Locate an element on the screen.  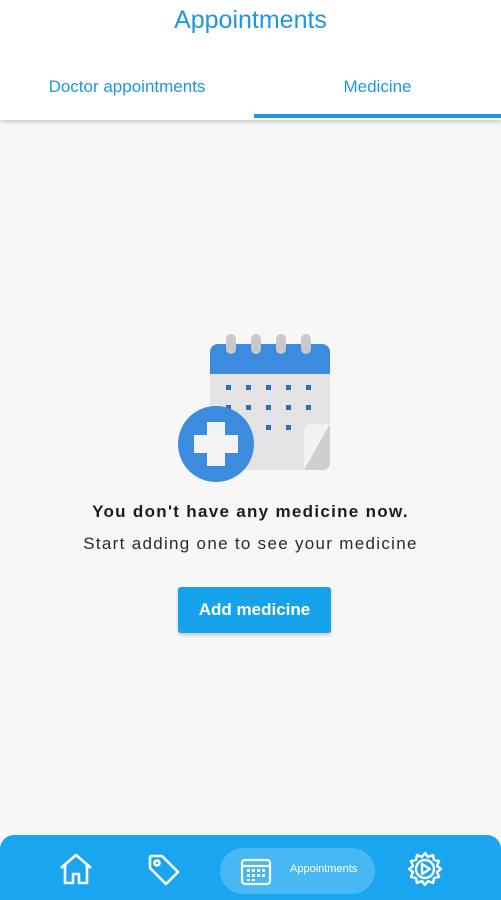
calendar-plus-icon is located at coordinates (255, 408).